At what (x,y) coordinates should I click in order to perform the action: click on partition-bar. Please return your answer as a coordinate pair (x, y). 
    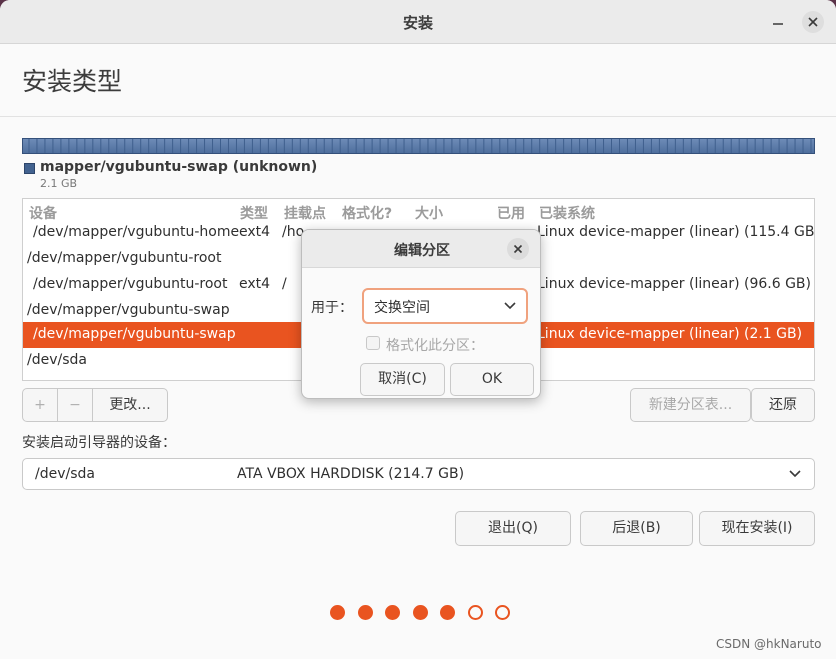
    Looking at the image, I should click on (418, 146).